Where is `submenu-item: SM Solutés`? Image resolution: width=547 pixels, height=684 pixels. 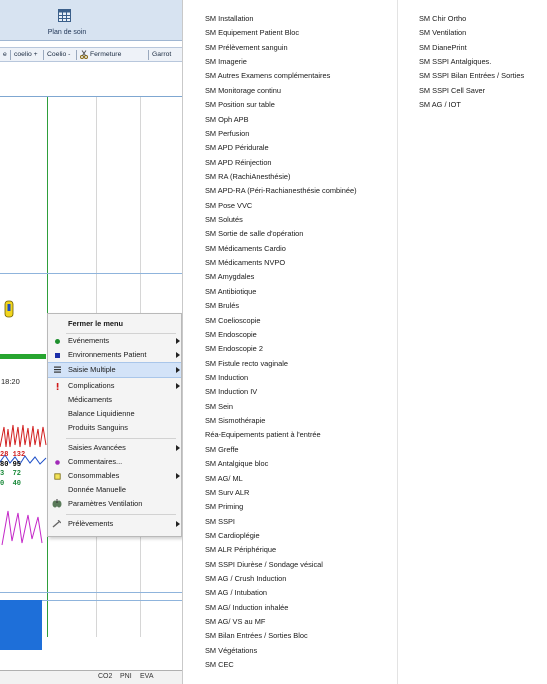
submenu-item: SM Solutés is located at coordinates (281, 220).